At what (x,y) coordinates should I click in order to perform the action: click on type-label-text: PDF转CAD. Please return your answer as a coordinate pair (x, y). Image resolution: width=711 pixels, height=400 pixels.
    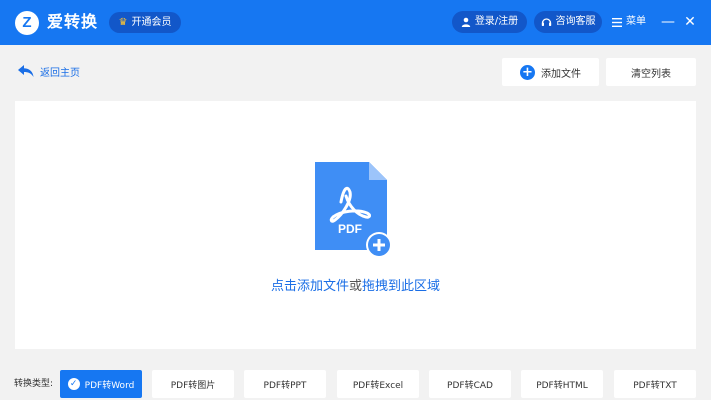
    Looking at the image, I should click on (470, 385).